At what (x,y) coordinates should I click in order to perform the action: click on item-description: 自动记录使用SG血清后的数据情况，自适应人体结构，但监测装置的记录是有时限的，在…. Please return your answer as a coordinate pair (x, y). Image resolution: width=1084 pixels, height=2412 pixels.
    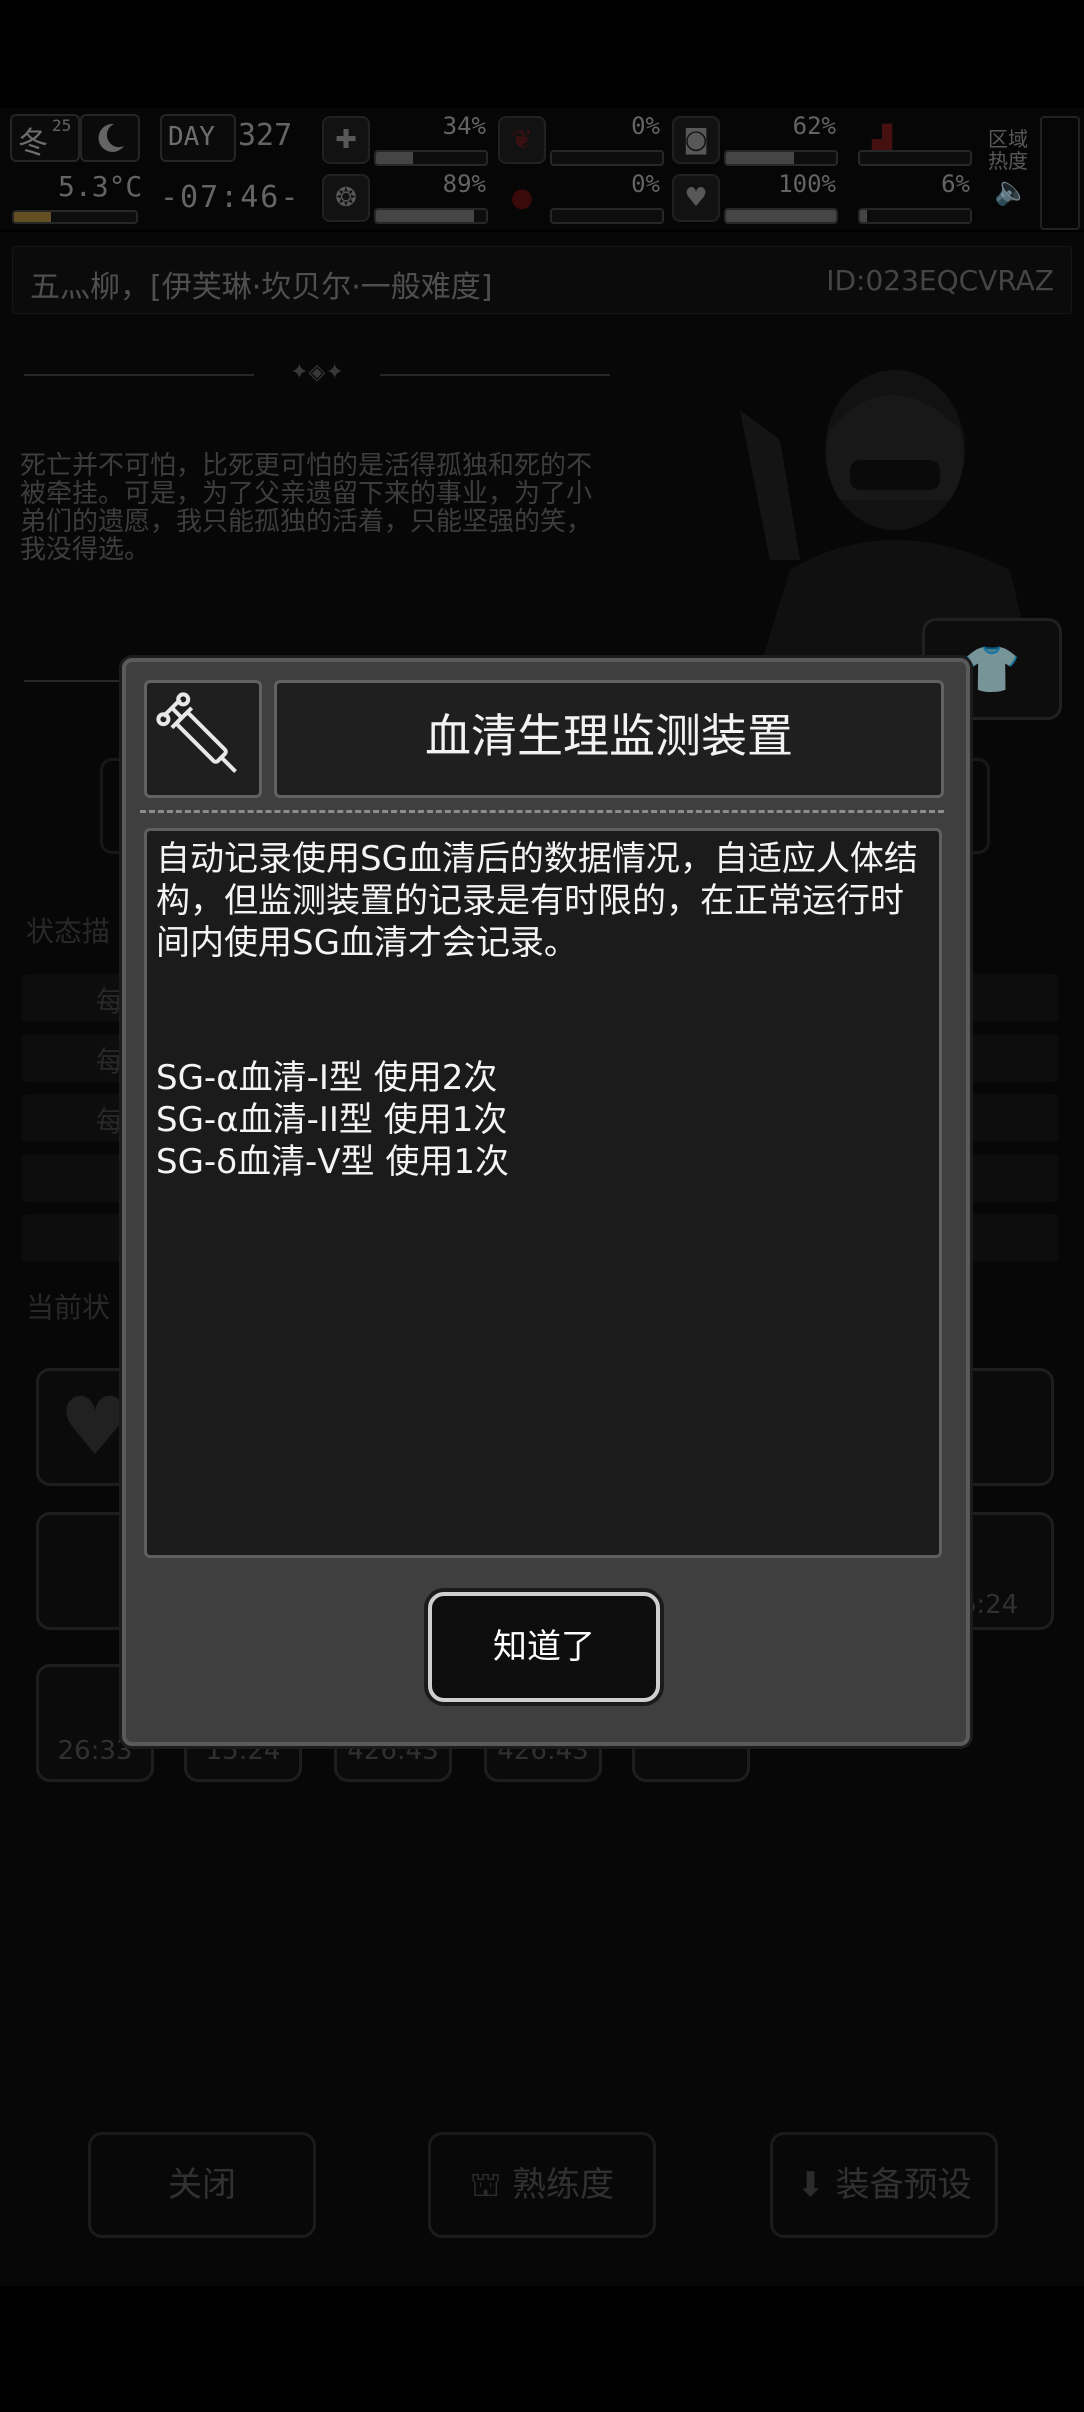
    Looking at the image, I should click on (537, 901).